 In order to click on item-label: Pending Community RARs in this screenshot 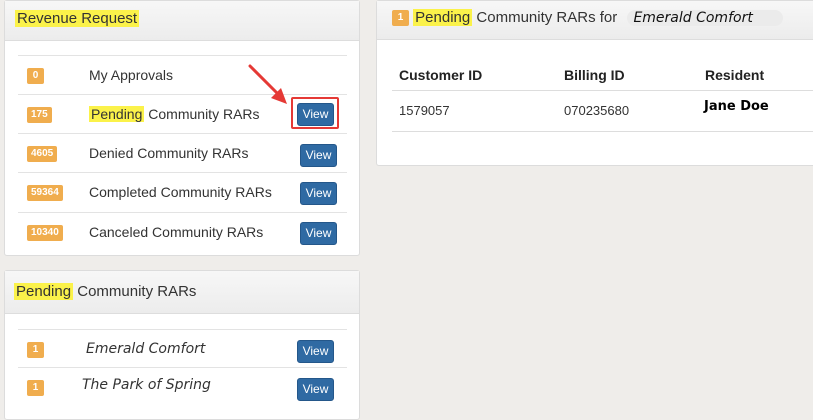, I will do `click(174, 114)`.